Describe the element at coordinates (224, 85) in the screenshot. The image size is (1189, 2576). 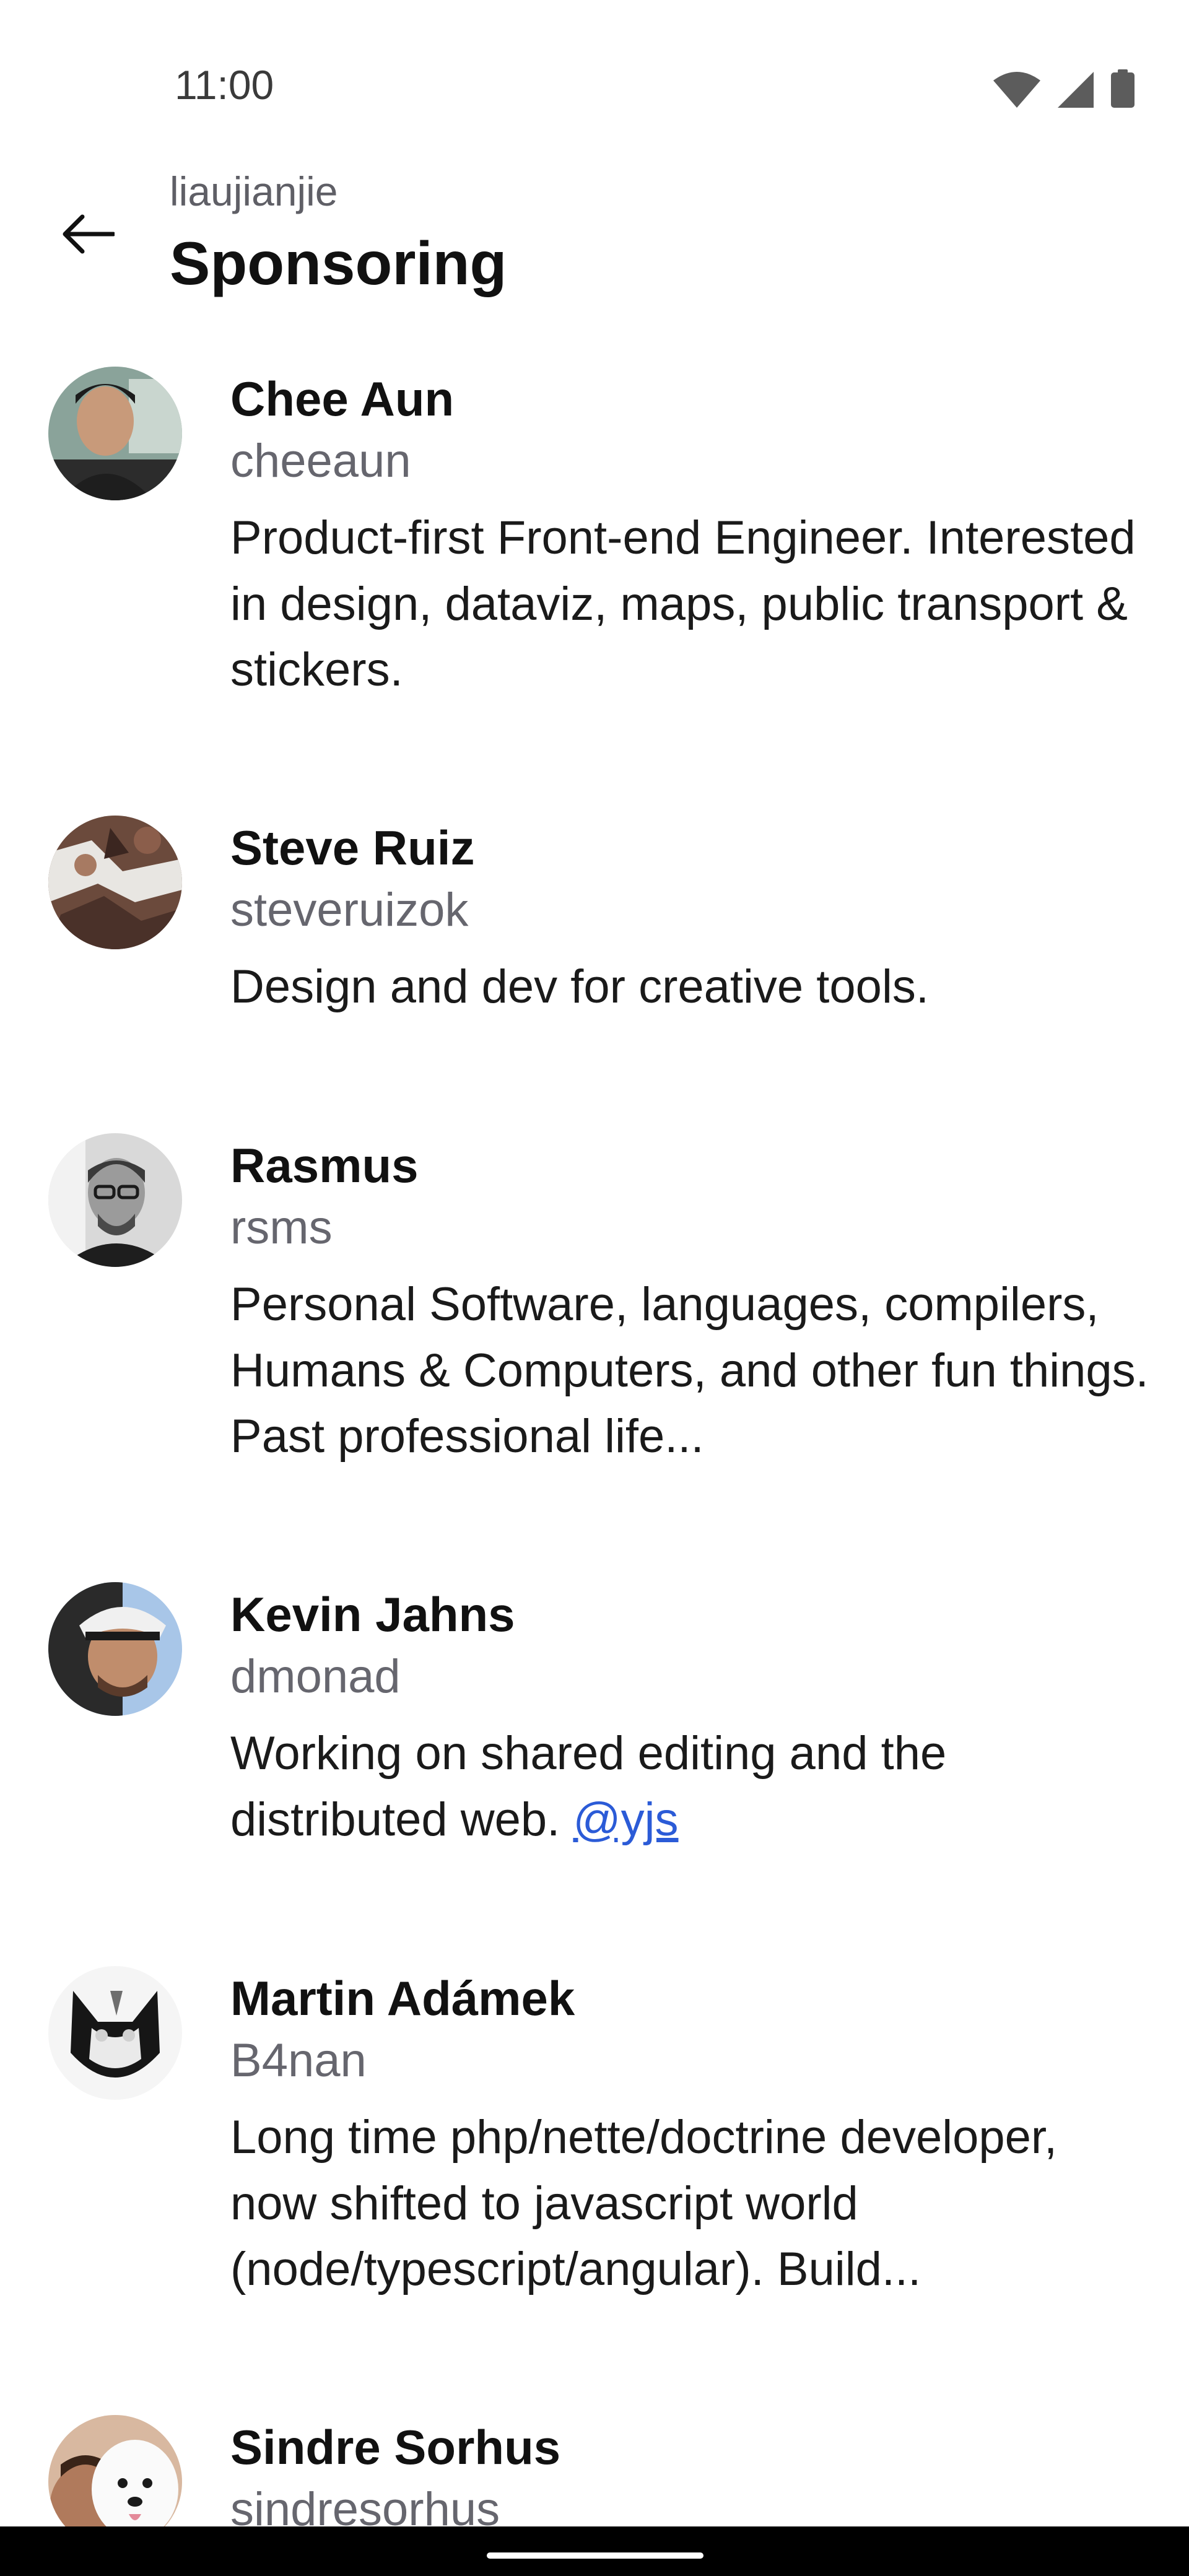
I see `status-time: 11:00` at that location.